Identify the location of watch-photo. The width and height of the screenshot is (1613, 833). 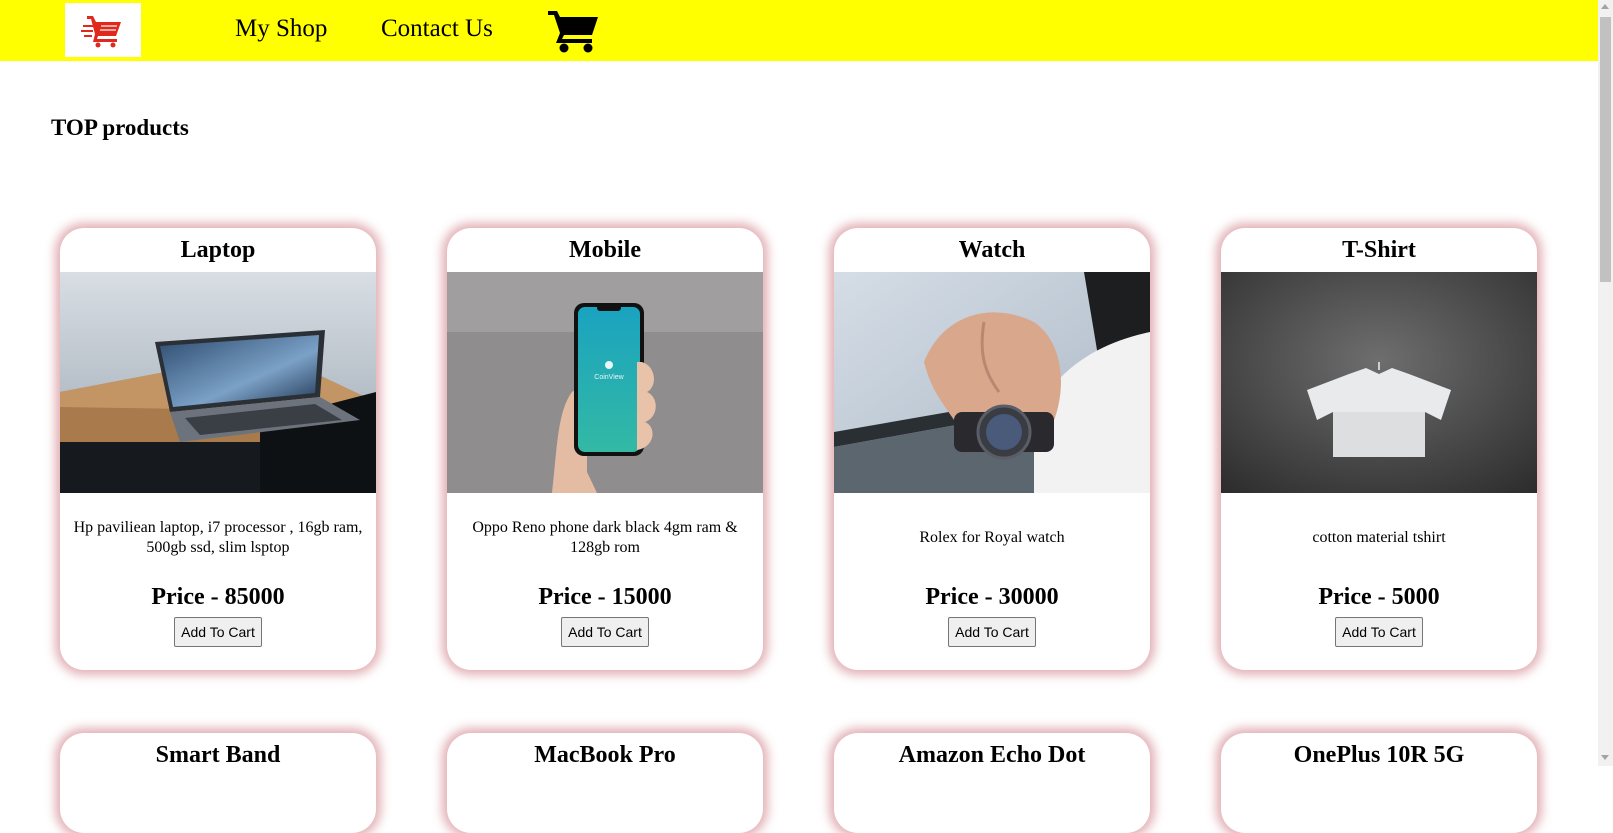
(992, 382).